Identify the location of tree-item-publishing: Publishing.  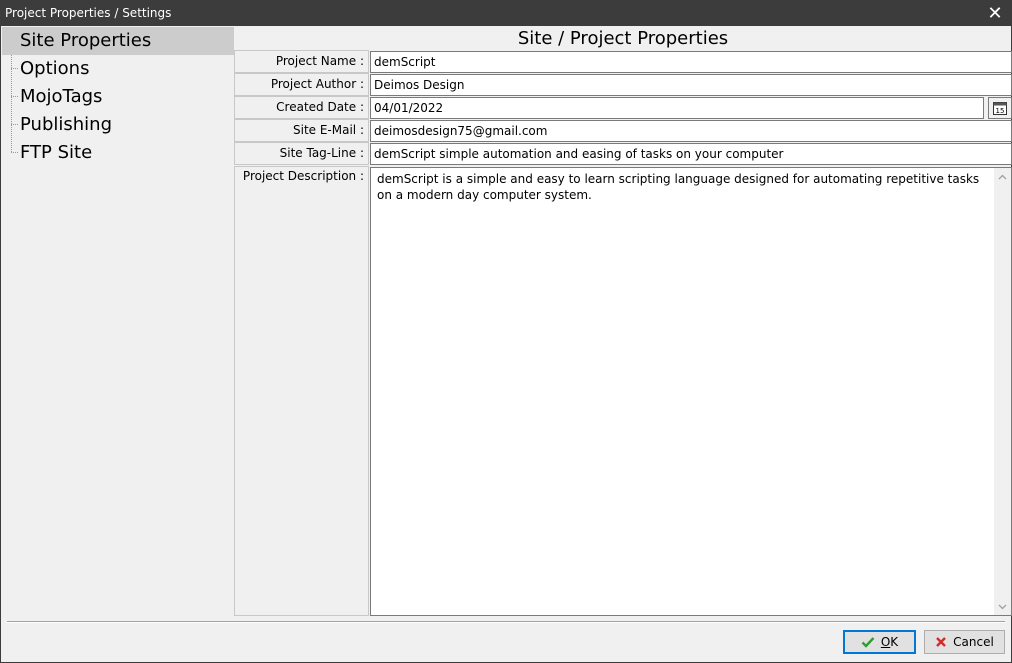
(118, 125).